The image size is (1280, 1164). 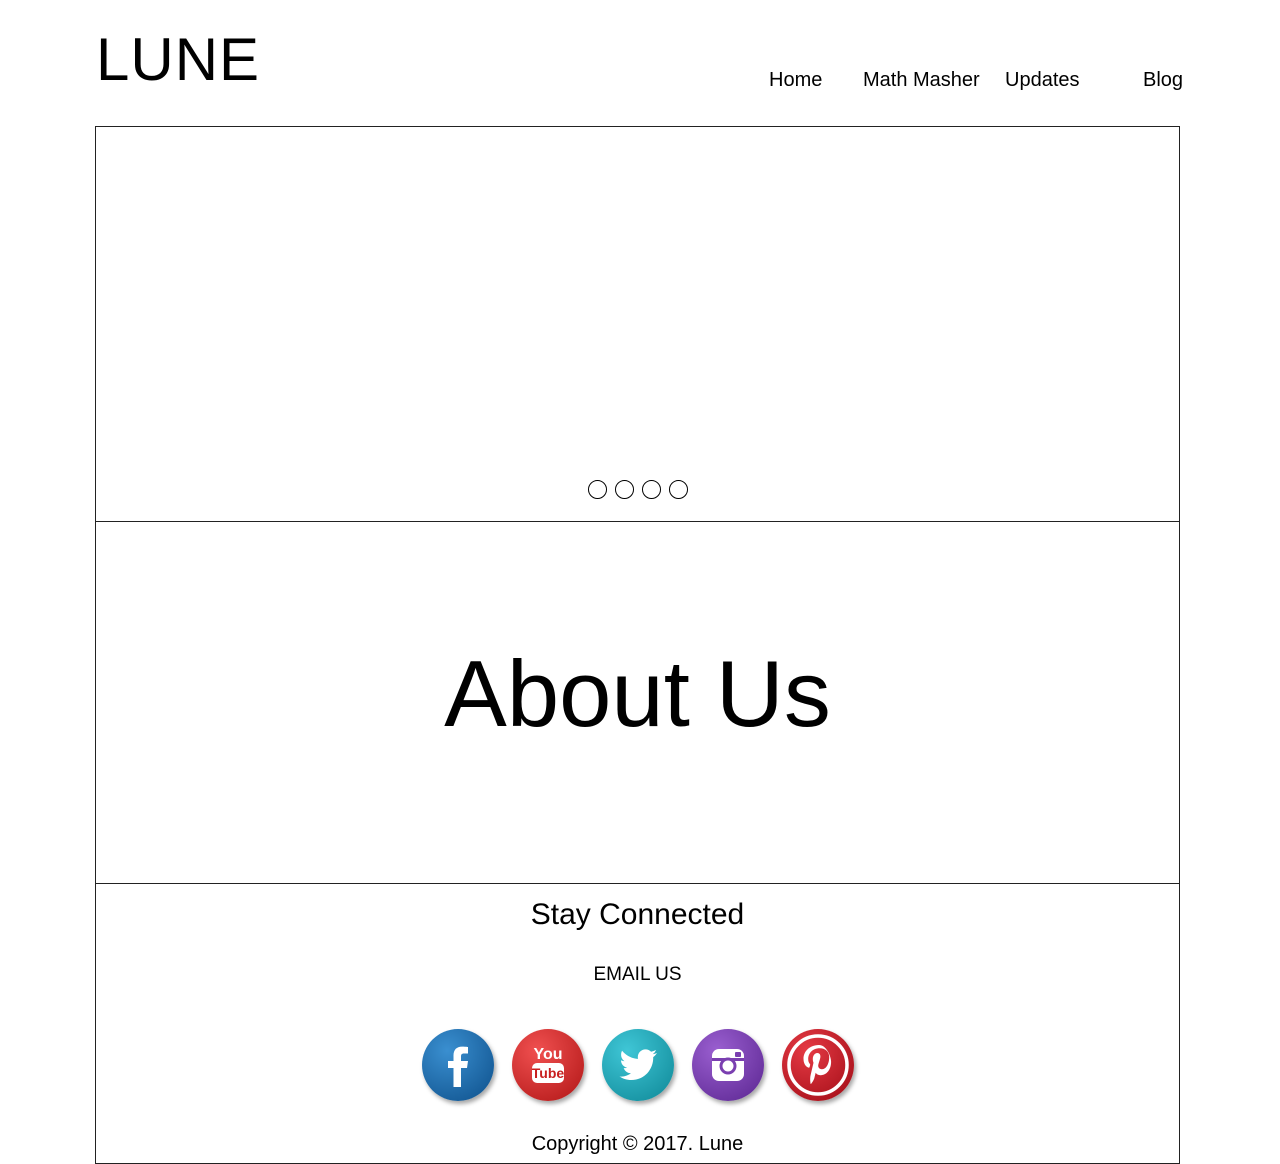 I want to click on about-title: About Us, so click(x=637, y=693).